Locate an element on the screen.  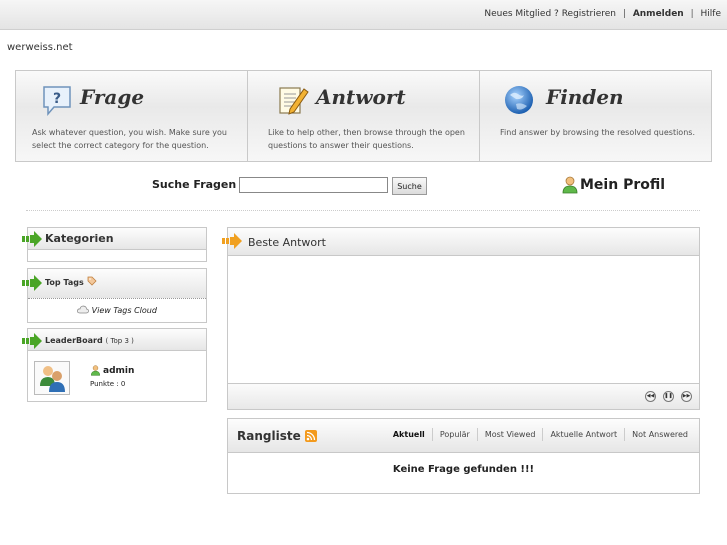
categories-box: Kategorien is located at coordinates (114, 244).